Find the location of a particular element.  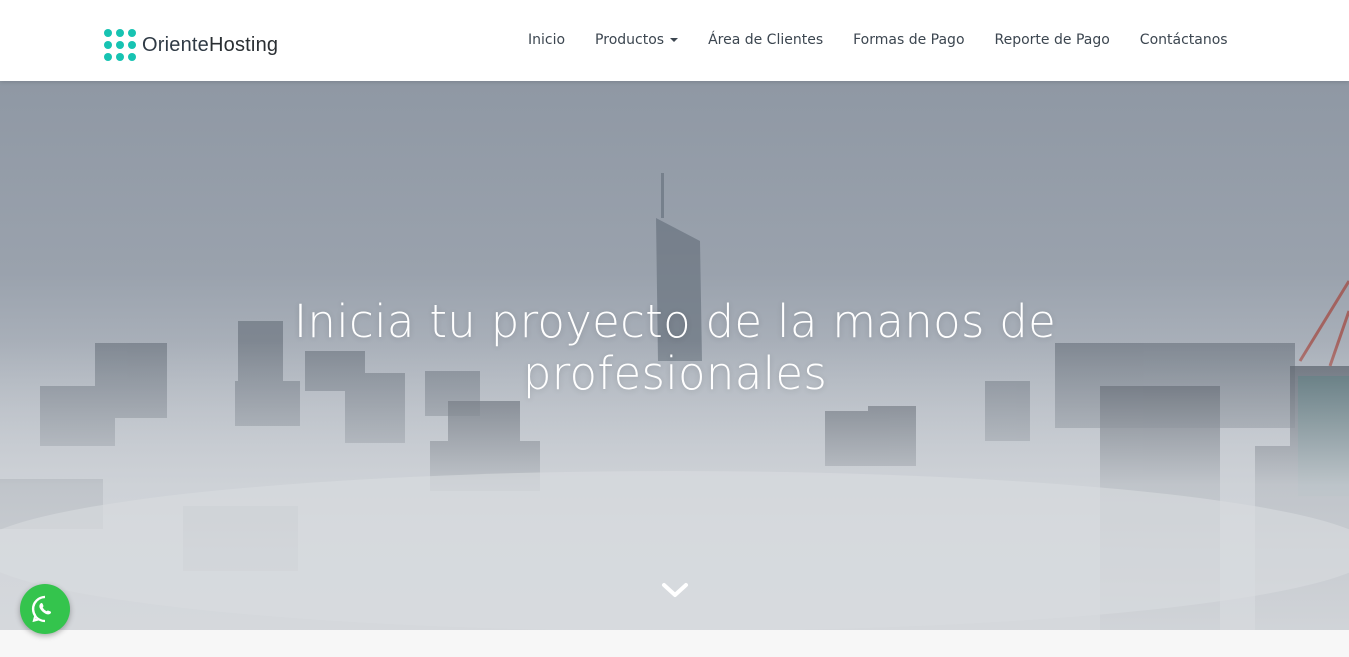

next-section-edge is located at coordinates (674, 643).